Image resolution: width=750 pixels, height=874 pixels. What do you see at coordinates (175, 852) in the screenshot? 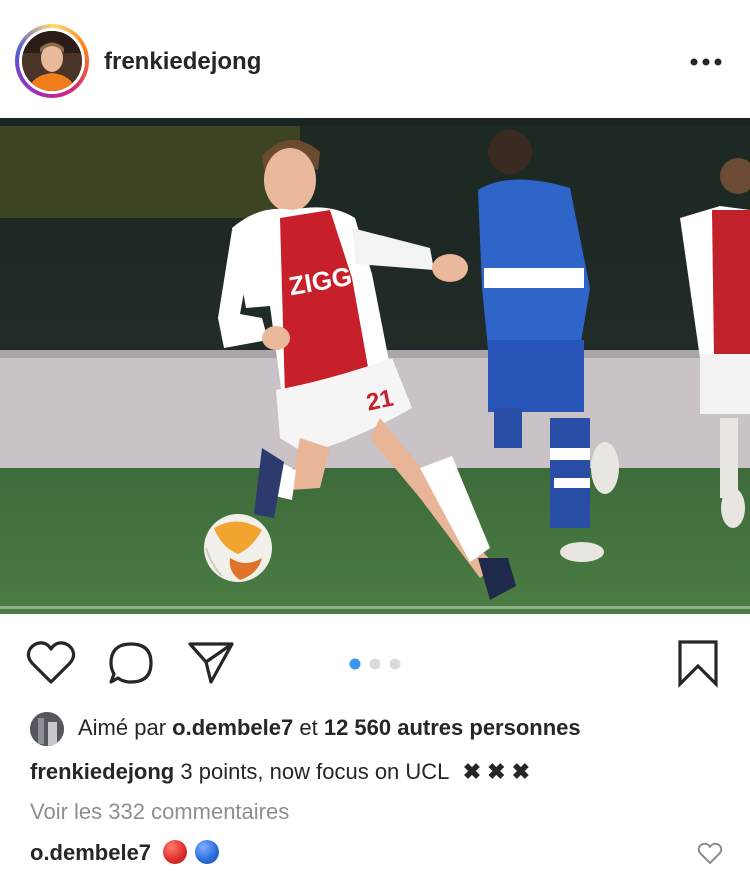
I see `red-circle-emoji` at bounding box center [175, 852].